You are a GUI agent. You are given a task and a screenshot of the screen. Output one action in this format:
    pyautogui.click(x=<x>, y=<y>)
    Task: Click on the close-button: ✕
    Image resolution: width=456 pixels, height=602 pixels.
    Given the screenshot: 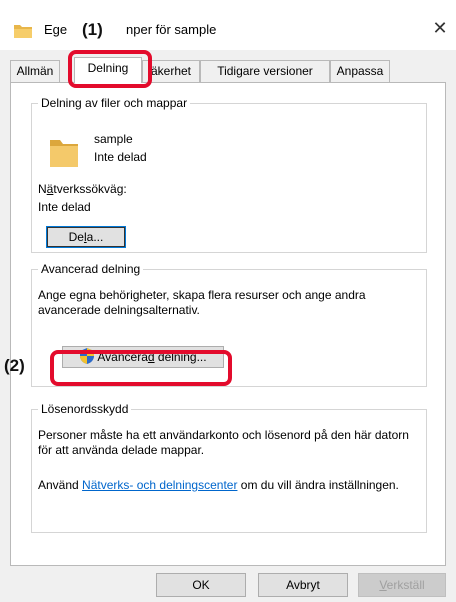 What is the action you would take?
    pyautogui.click(x=440, y=28)
    